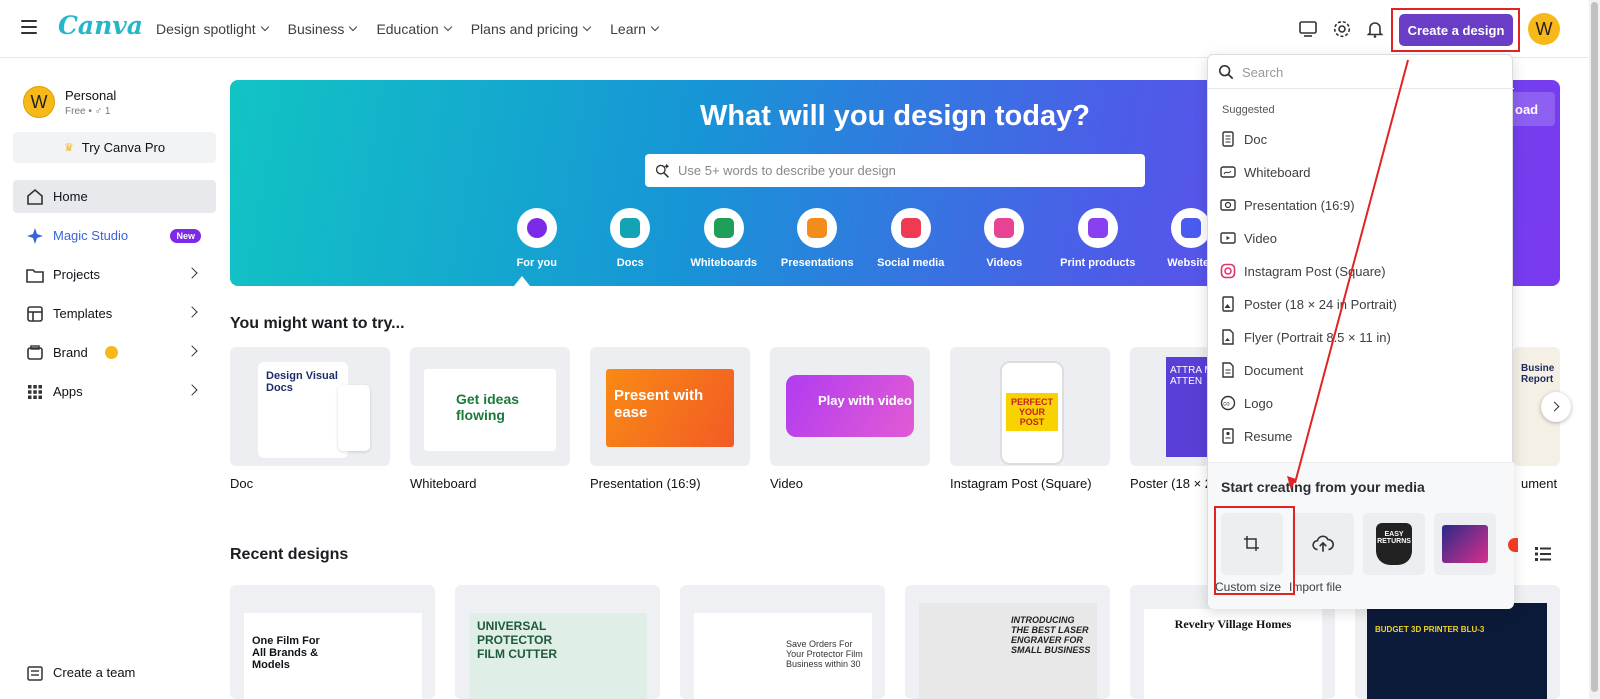 The height and width of the screenshot is (699, 1600). I want to click on sidebar-item-magic-studio: Magic Studio New, so click(114, 235).